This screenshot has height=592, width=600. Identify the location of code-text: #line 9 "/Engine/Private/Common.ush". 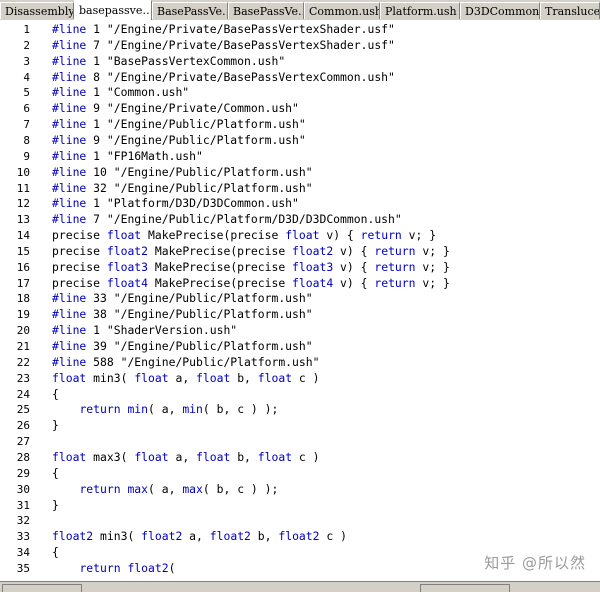
(175, 108).